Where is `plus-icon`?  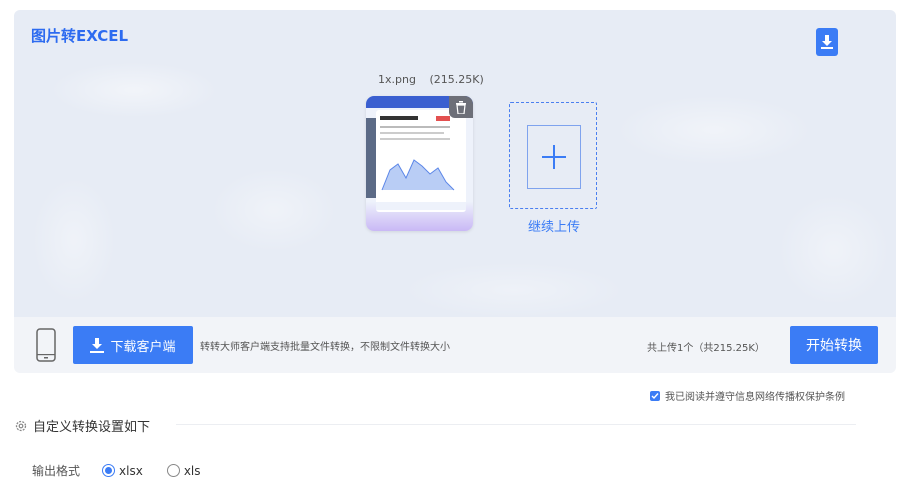 plus-icon is located at coordinates (554, 157).